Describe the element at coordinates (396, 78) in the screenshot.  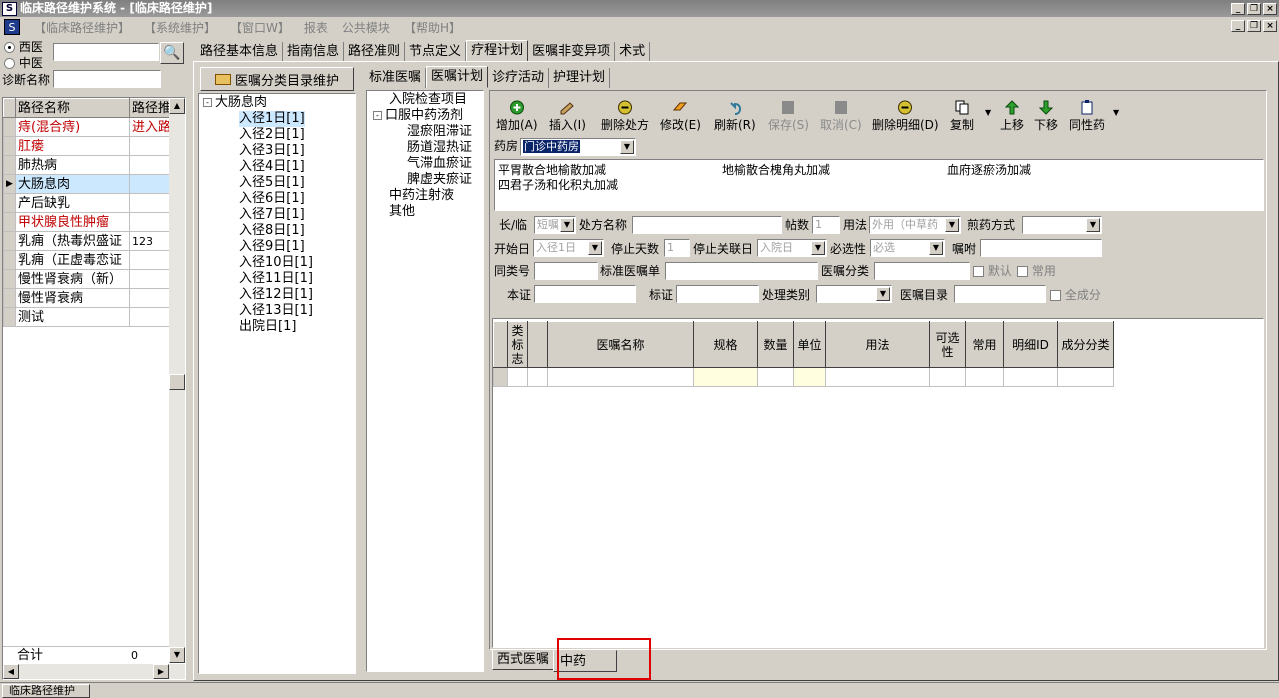
I see `sub-tab-0: 标准医嘱` at that location.